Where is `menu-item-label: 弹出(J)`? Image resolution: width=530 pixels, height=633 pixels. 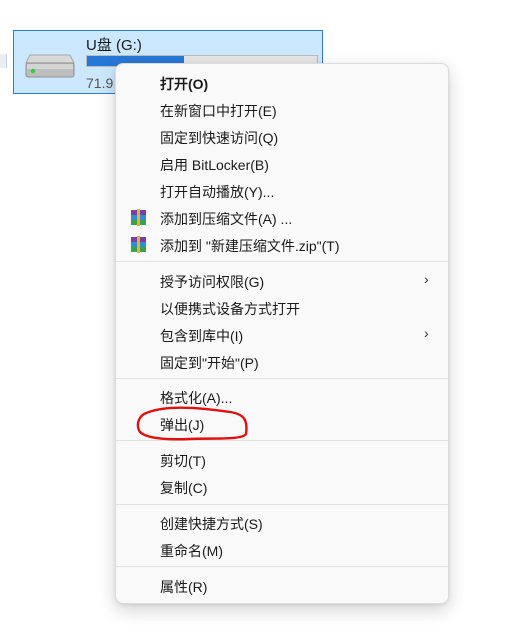
menu-item-label: 弹出(J) is located at coordinates (182, 425).